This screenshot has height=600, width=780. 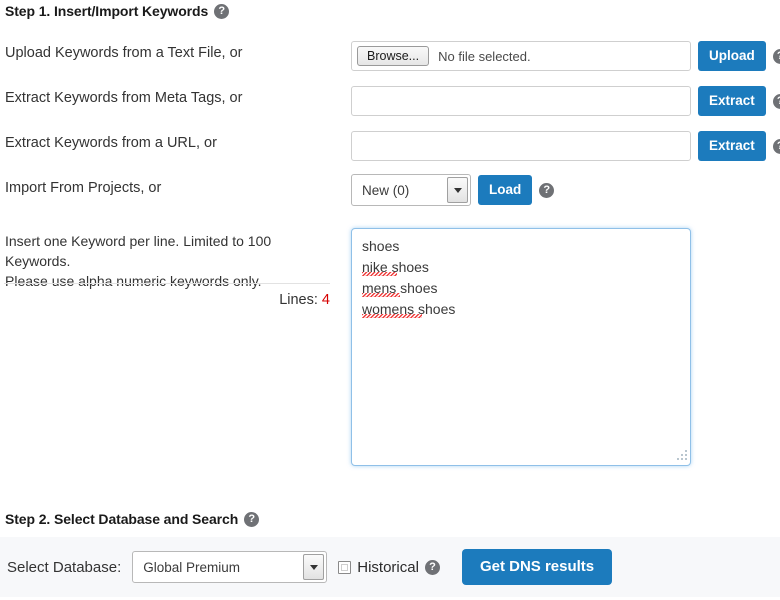 I want to click on database-select-value: Global Premium, so click(x=192, y=567).